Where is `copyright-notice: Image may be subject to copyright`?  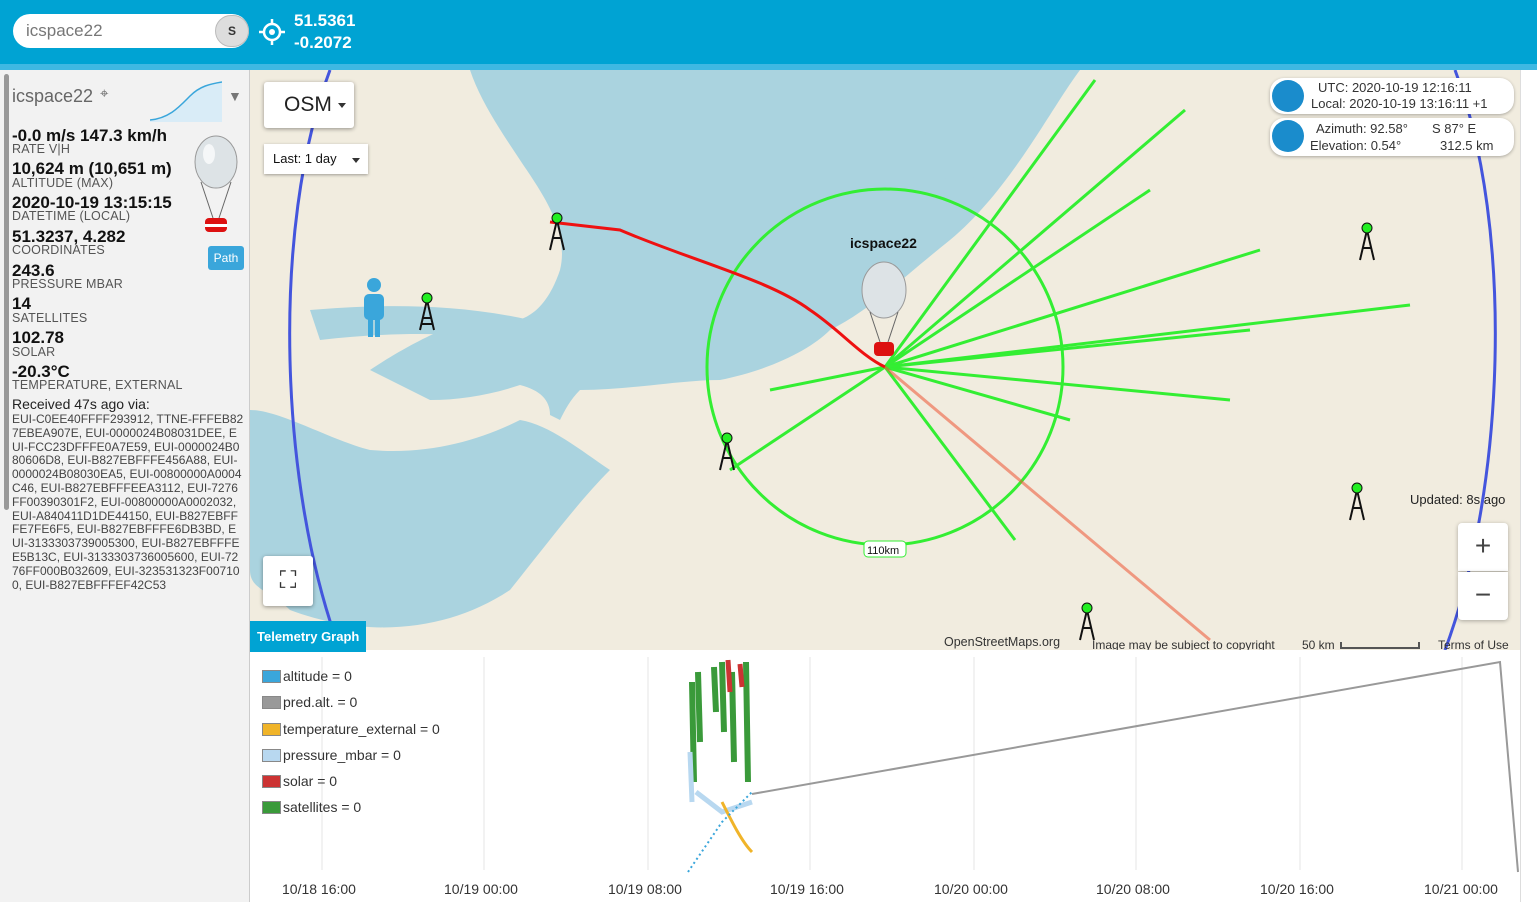
copyright-notice: Image may be subject to copyright is located at coordinates (1183, 644).